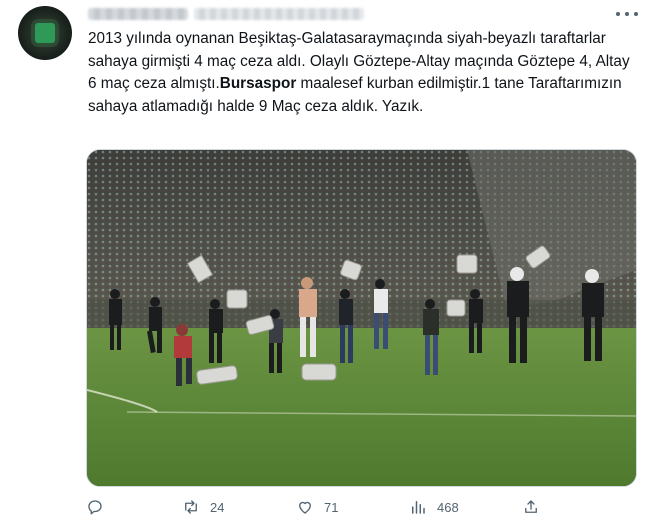 This screenshot has height=528, width=646. I want to click on share-button, so click(531, 507).